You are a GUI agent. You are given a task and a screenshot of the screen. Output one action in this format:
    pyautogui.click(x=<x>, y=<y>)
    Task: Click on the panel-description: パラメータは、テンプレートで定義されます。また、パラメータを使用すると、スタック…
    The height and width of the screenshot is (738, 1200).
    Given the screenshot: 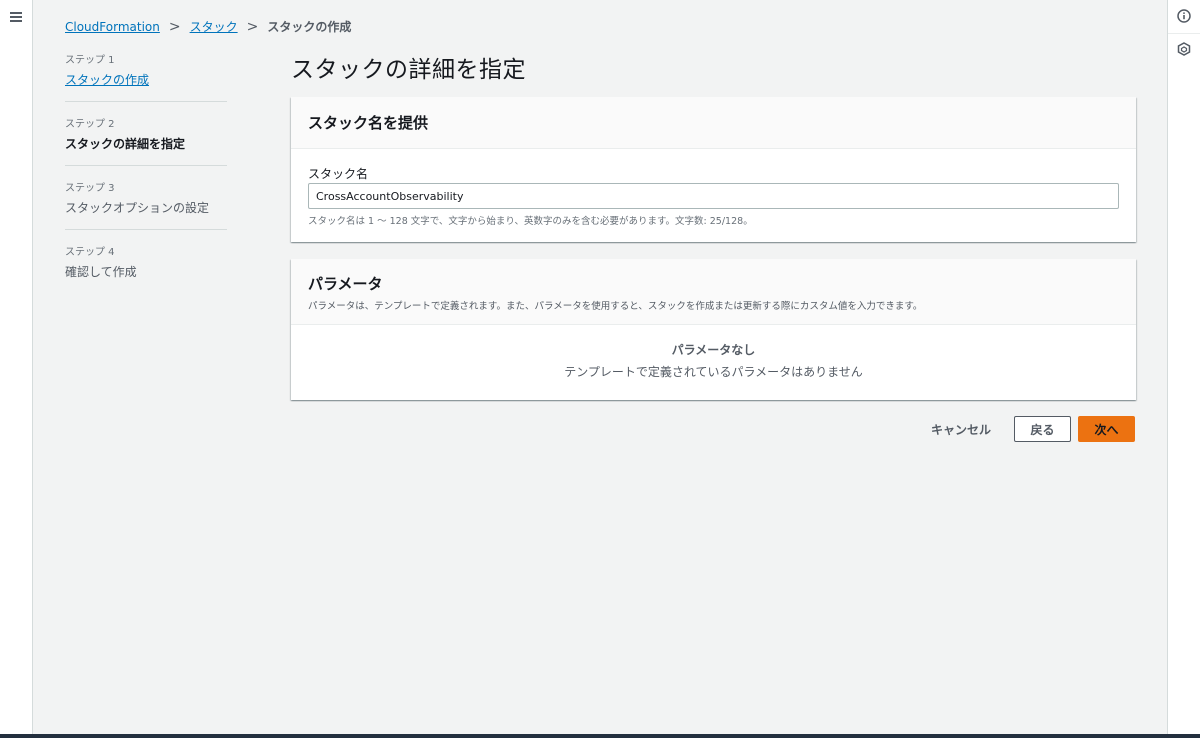 What is the action you would take?
    pyautogui.click(x=615, y=306)
    